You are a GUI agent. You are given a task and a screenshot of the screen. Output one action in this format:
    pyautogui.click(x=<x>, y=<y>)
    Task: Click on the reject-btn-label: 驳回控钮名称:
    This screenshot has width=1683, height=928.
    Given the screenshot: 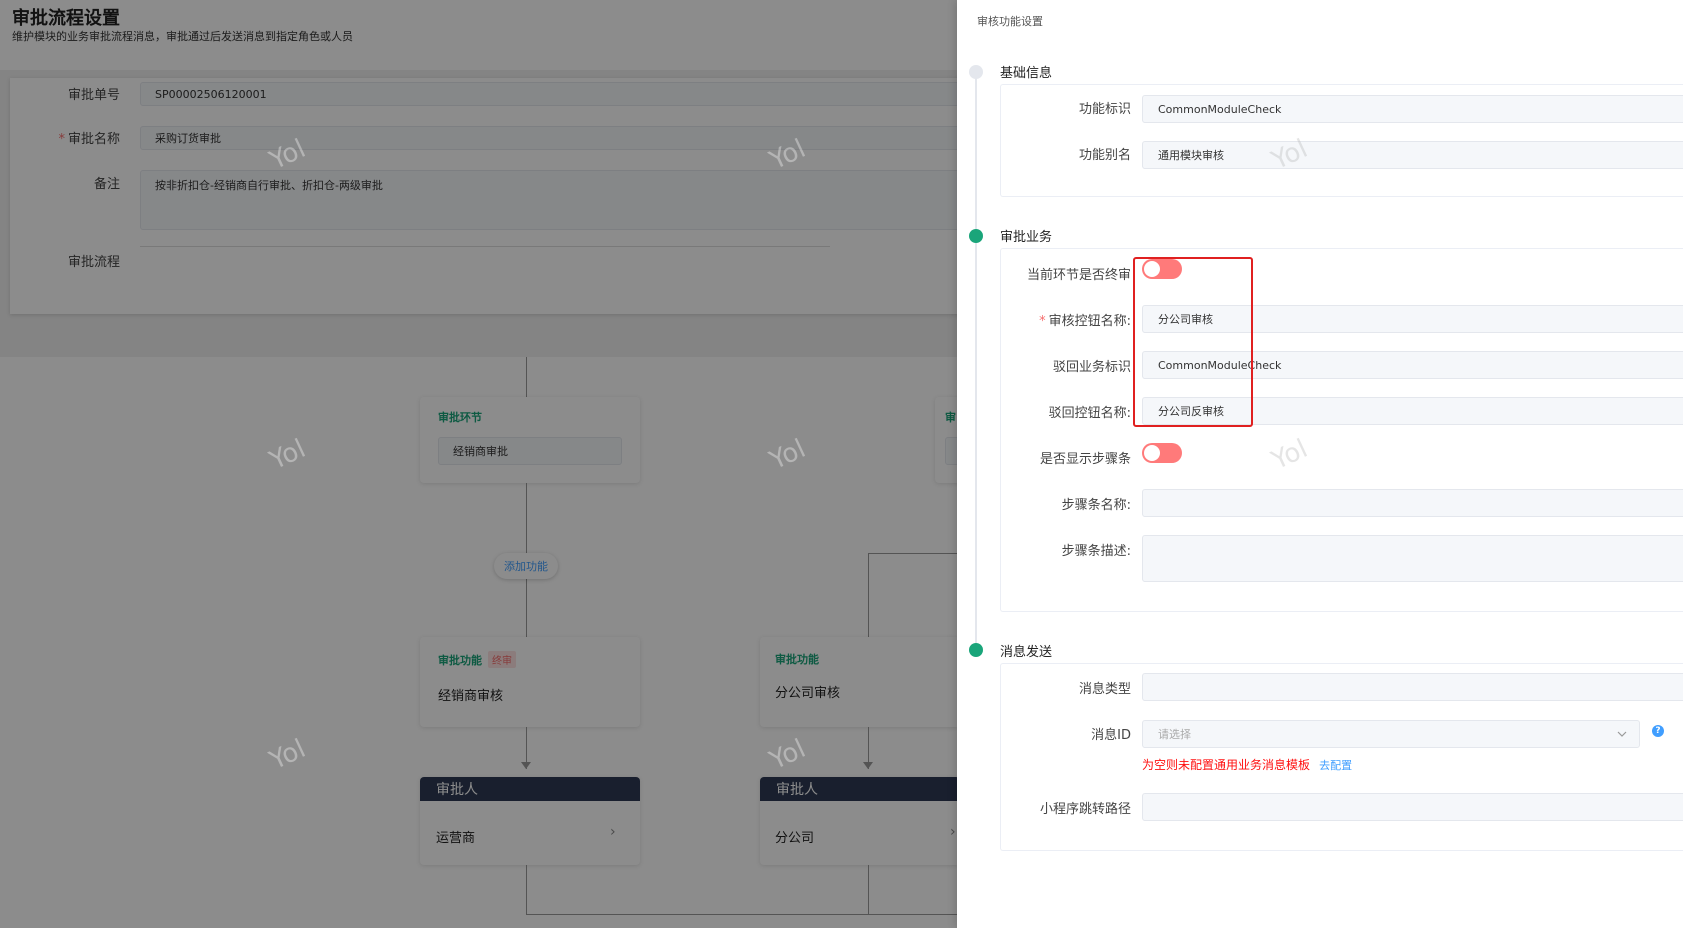 What is the action you would take?
    pyautogui.click(x=1089, y=413)
    